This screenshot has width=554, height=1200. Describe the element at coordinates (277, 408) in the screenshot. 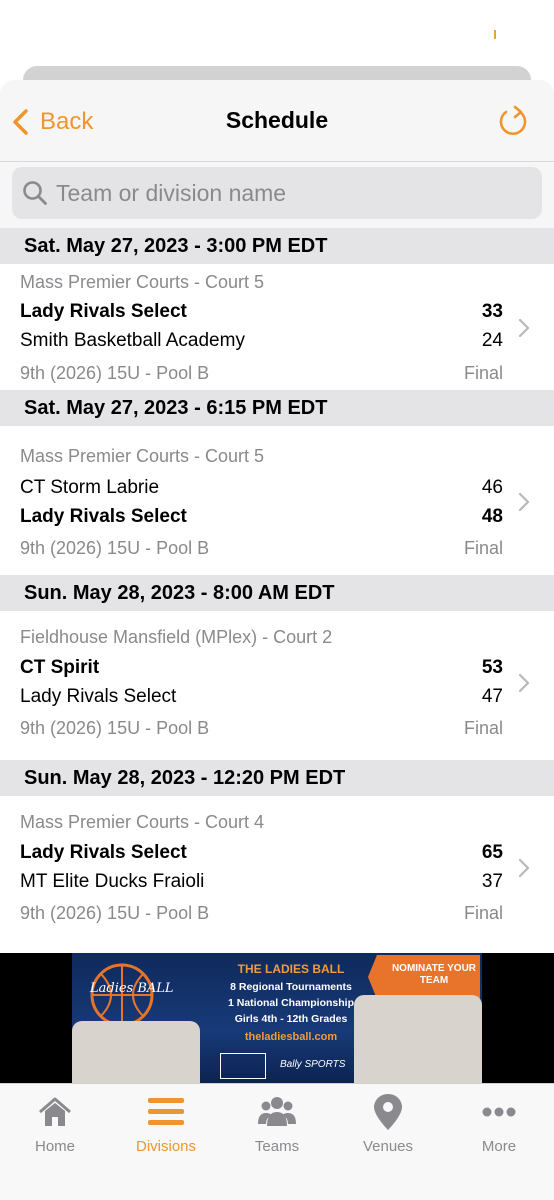

I see `date-header: Sat. May 27, 2023 - 6:15 PM EDT` at that location.